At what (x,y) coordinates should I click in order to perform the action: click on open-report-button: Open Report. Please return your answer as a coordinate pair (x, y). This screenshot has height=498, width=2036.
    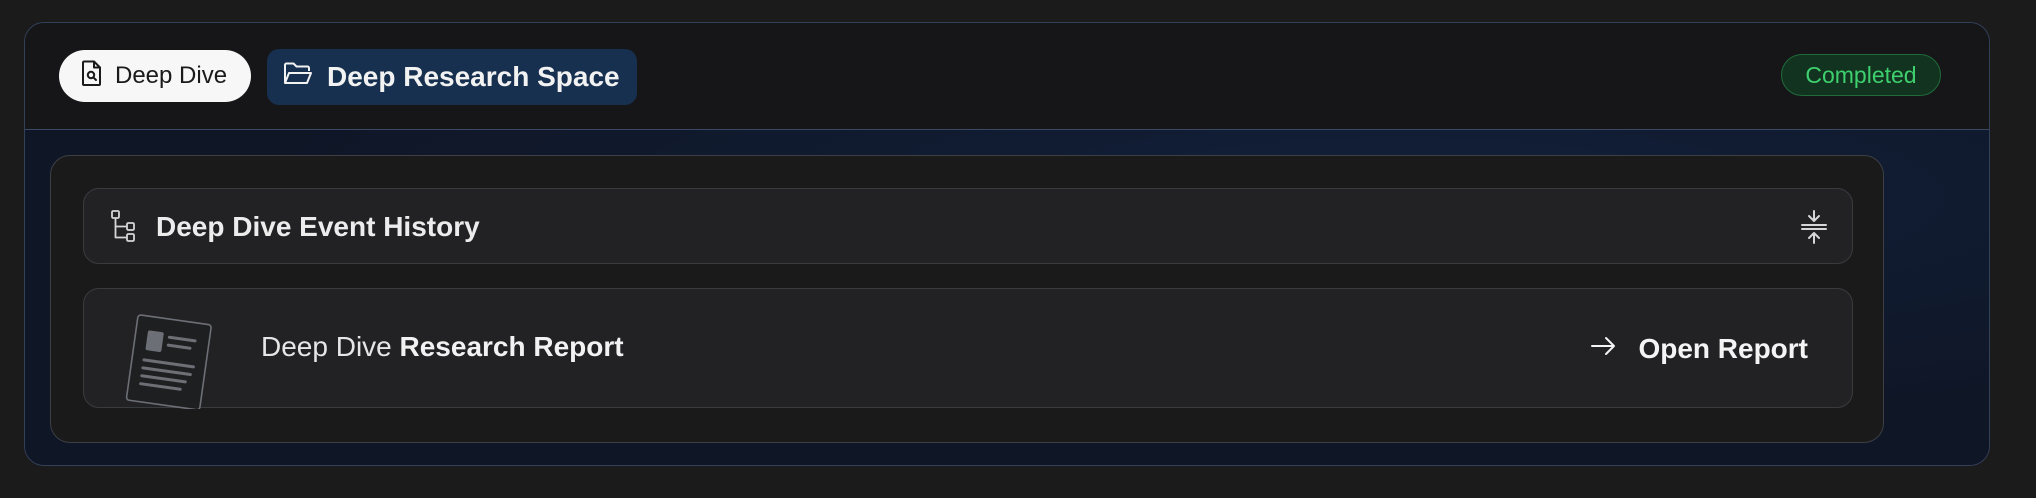
    Looking at the image, I should click on (1699, 349).